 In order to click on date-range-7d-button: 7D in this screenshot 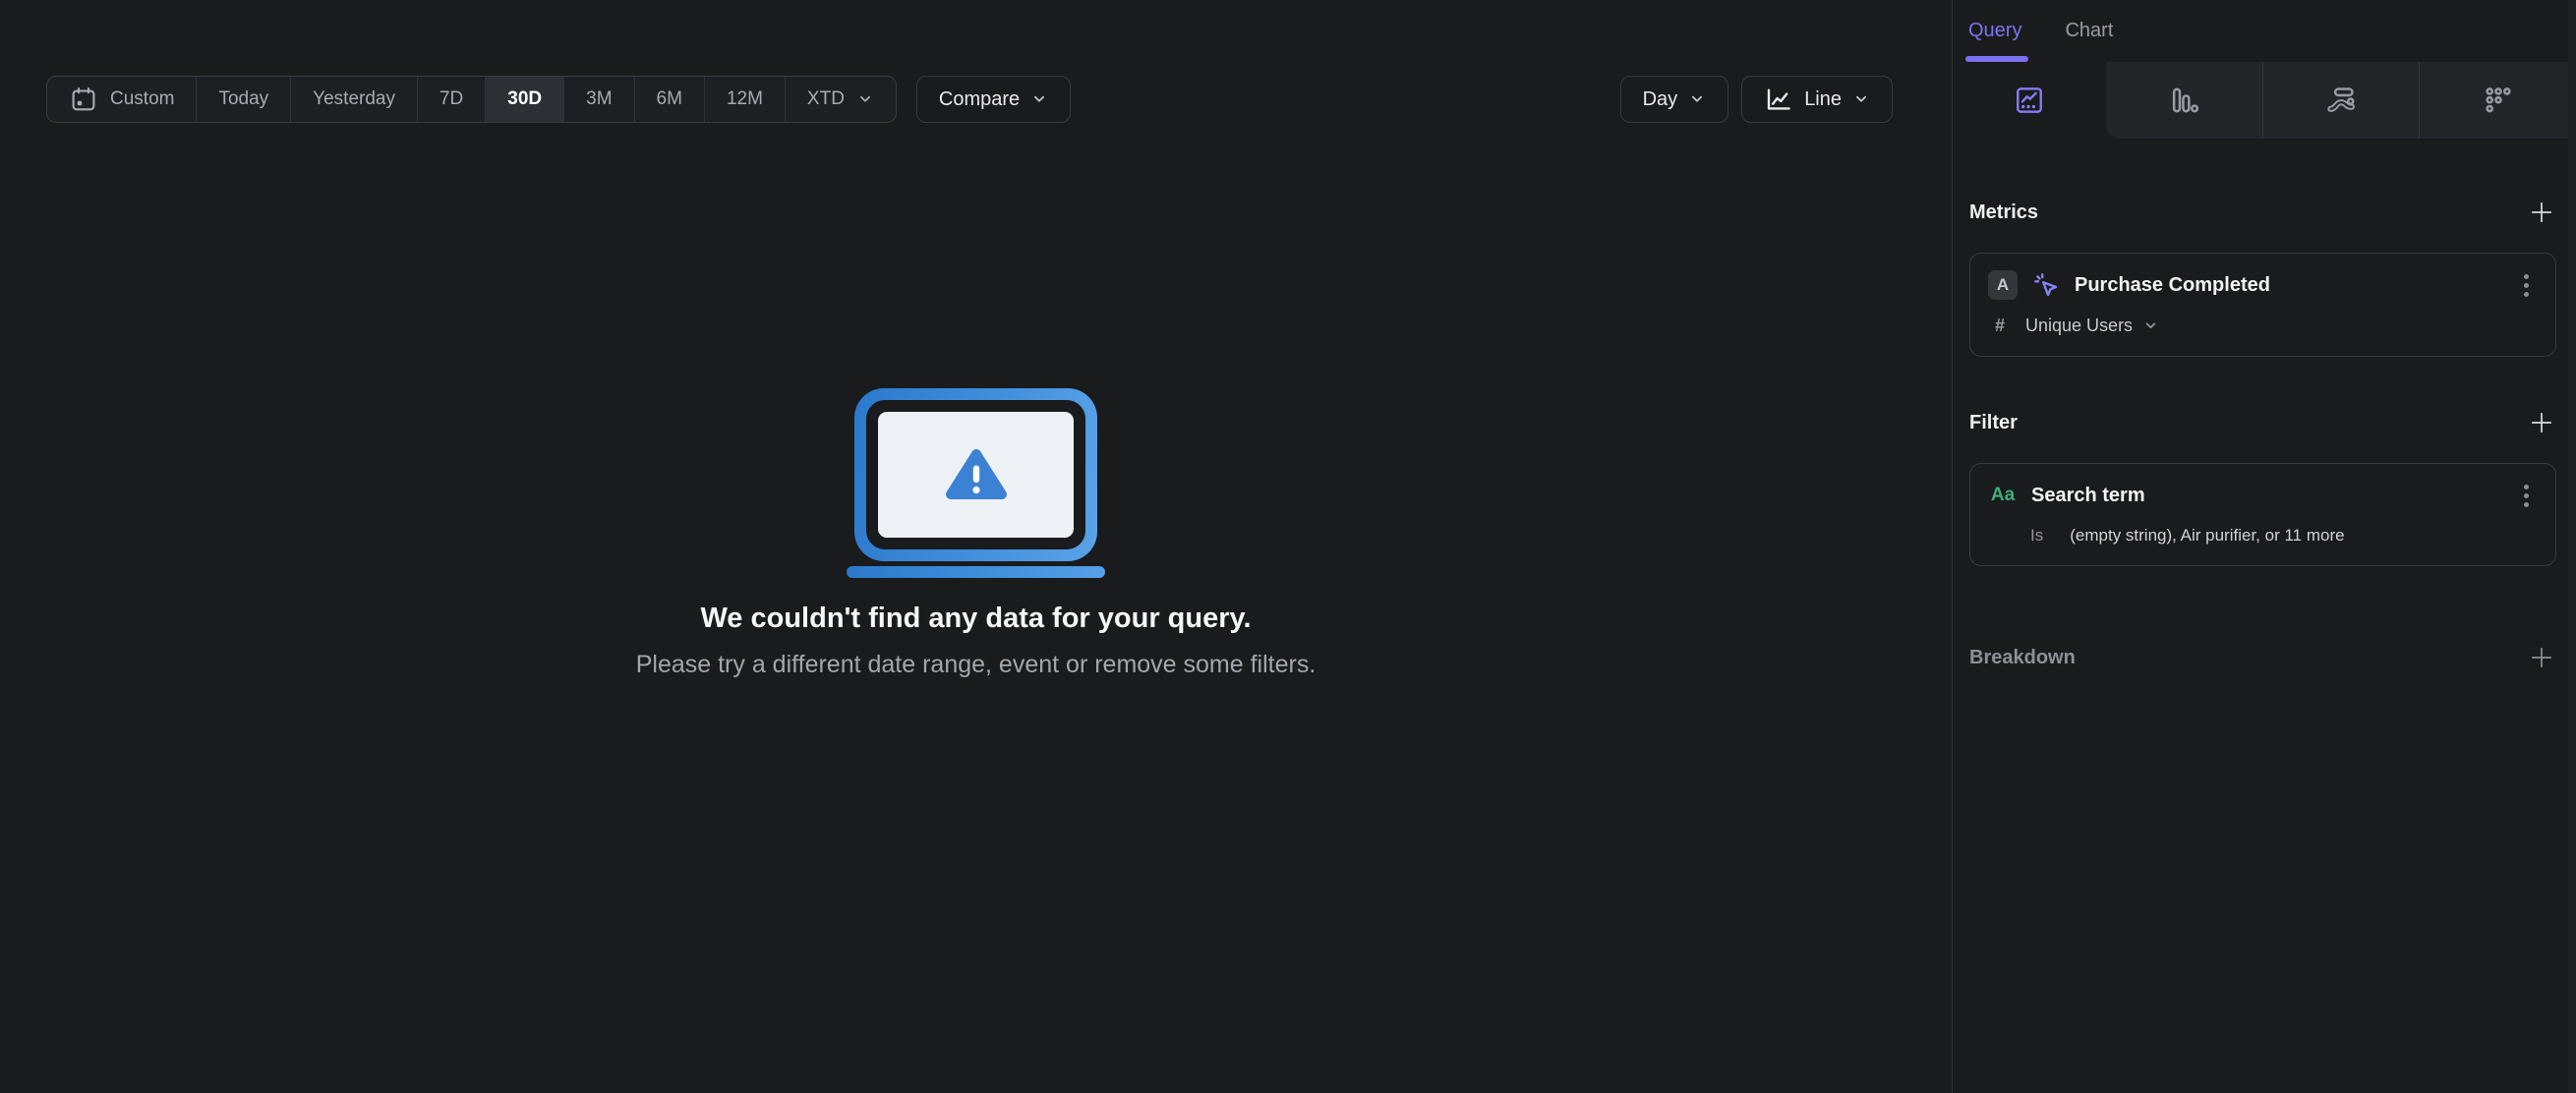, I will do `click(450, 99)`.